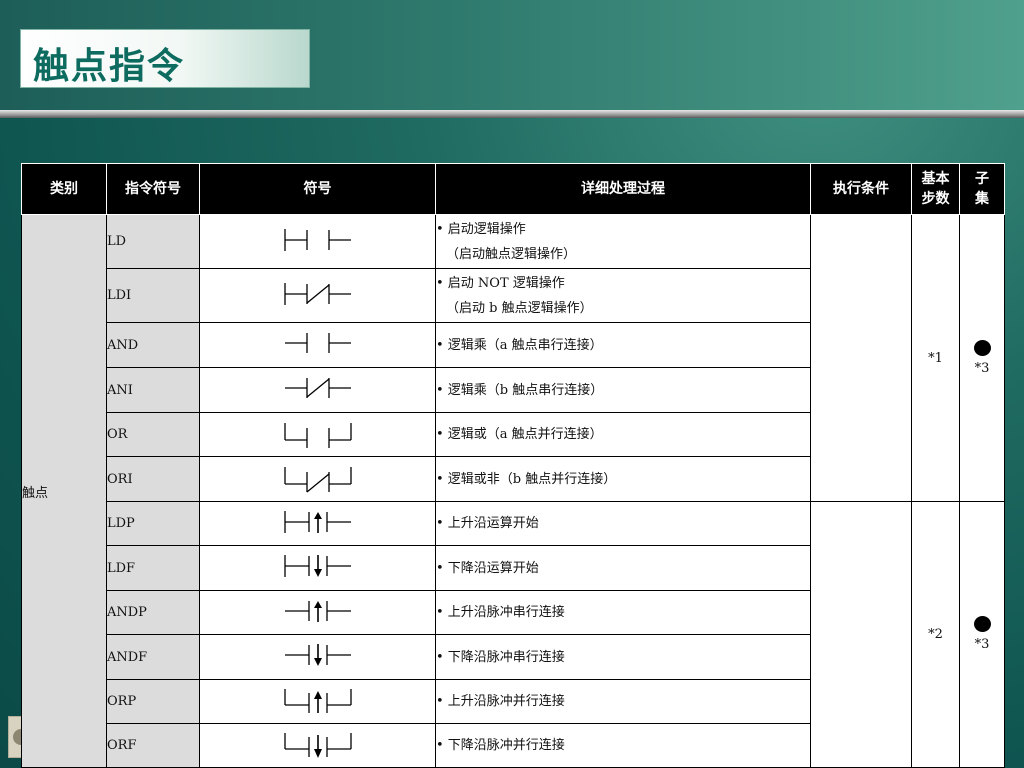 This screenshot has height=768, width=1024. I want to click on header-desc: 详细处理过程, so click(623, 189).